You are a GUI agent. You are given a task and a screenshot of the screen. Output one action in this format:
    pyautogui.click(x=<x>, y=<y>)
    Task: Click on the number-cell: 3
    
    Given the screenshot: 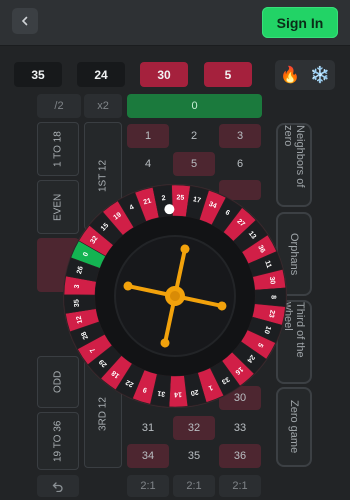 What is the action you would take?
    pyautogui.click(x=240, y=136)
    